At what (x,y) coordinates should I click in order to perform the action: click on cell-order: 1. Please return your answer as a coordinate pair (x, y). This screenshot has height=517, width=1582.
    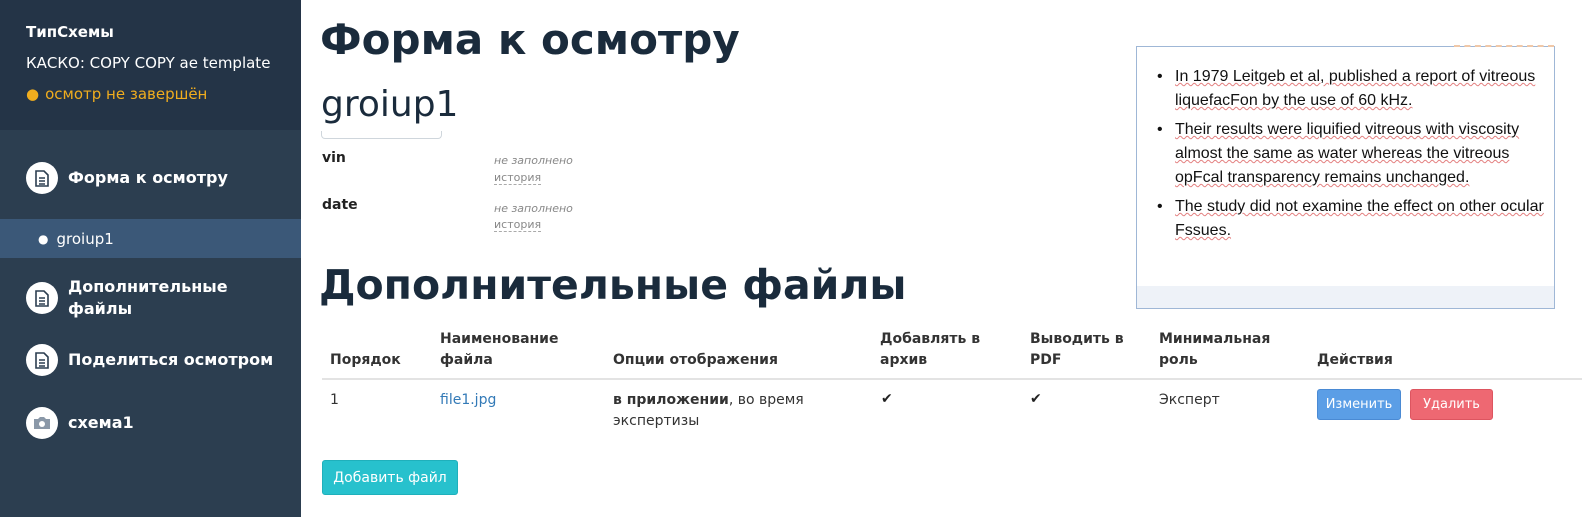
    Looking at the image, I should click on (334, 400).